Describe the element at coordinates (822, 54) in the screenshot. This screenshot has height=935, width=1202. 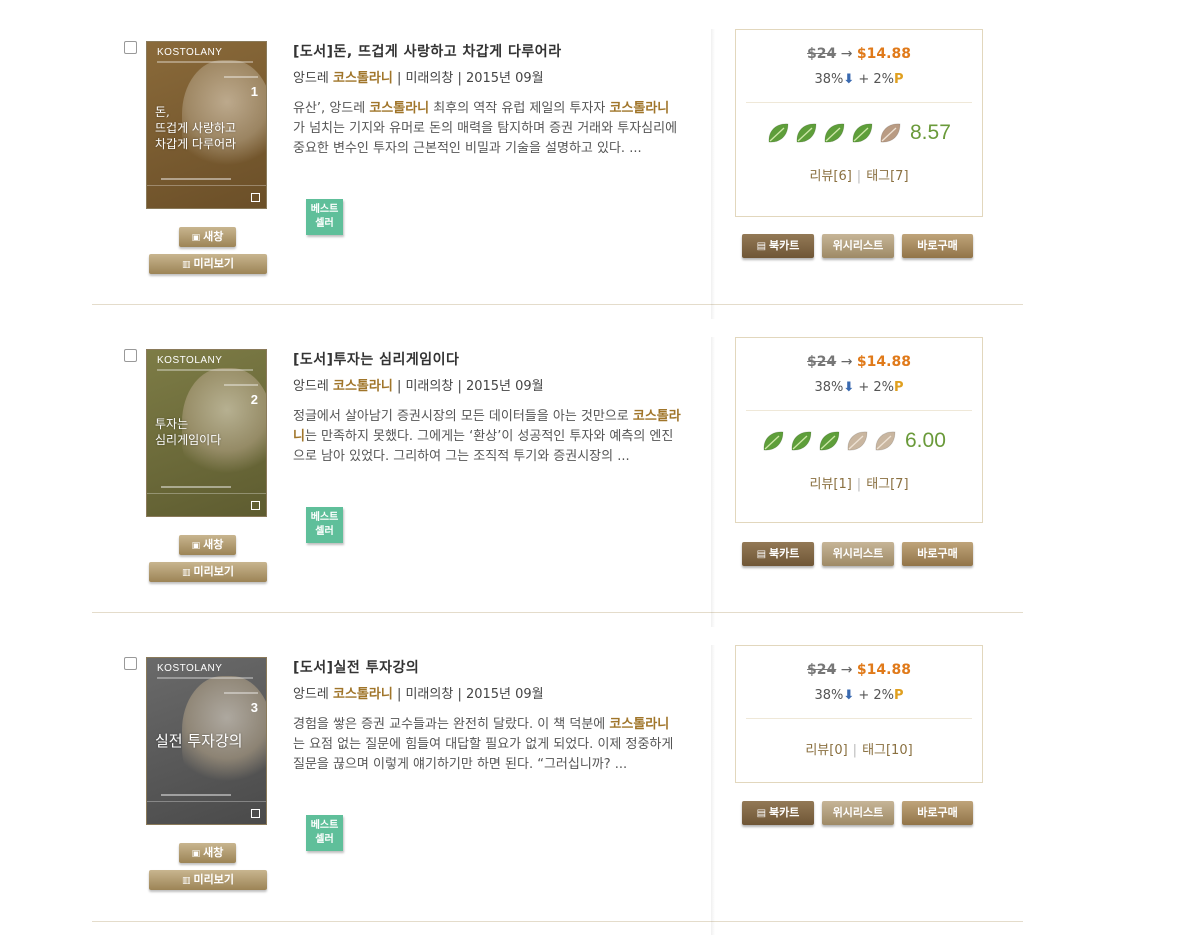
I see `original-price: $24` at that location.